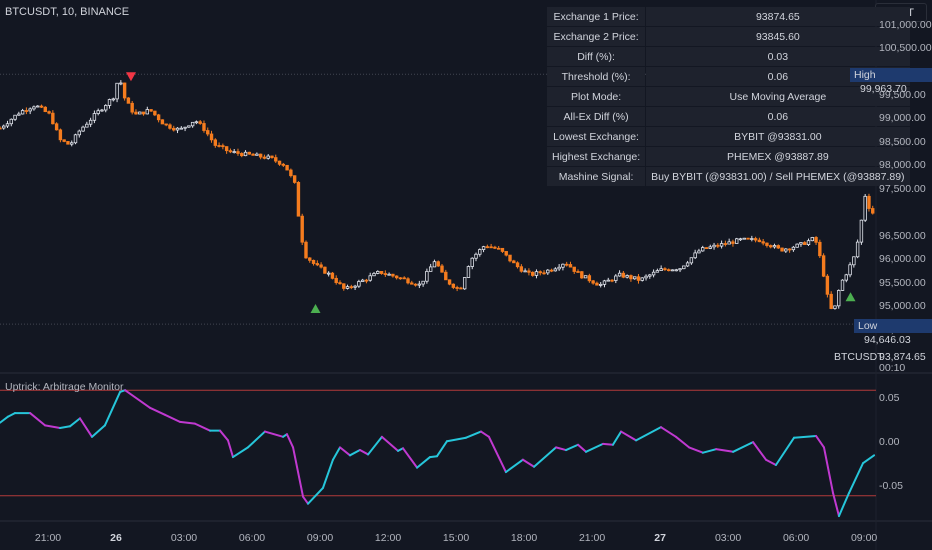 The image size is (932, 550). Describe the element at coordinates (596, 176) in the screenshot. I see `info-label: Mashine Signal:` at that location.